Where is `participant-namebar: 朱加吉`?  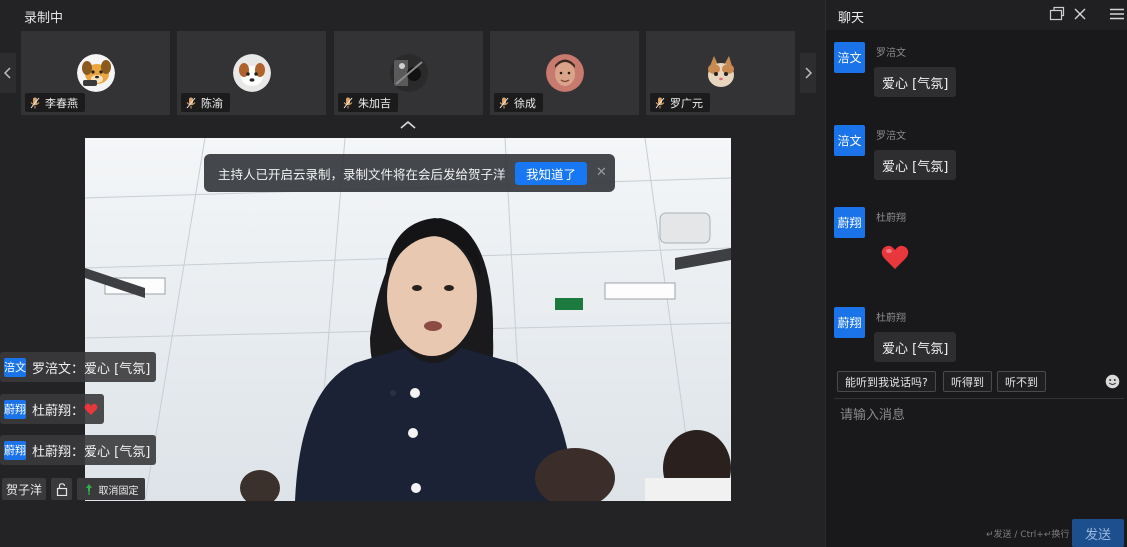 participant-namebar: 朱加吉 is located at coordinates (368, 102).